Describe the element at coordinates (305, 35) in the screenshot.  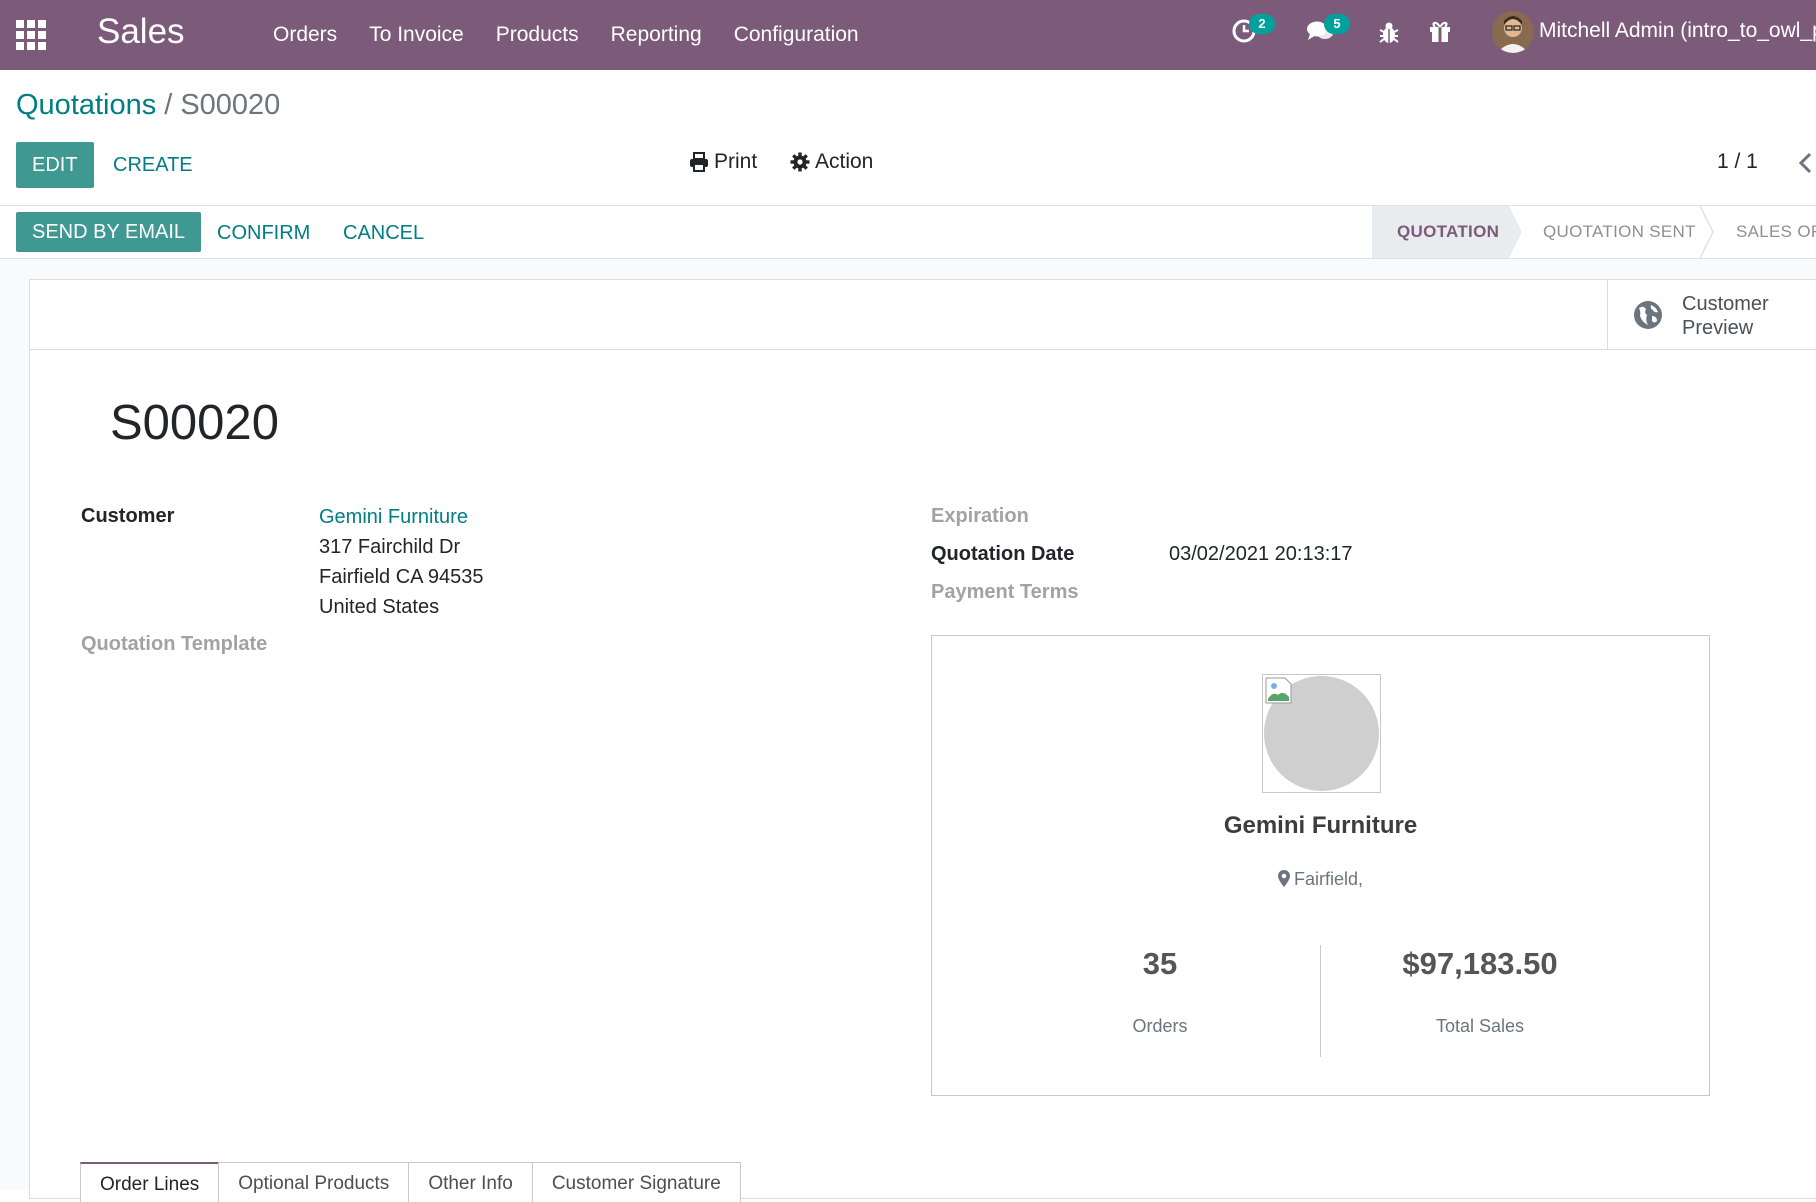
I see `menu-item-orders: Orders` at that location.